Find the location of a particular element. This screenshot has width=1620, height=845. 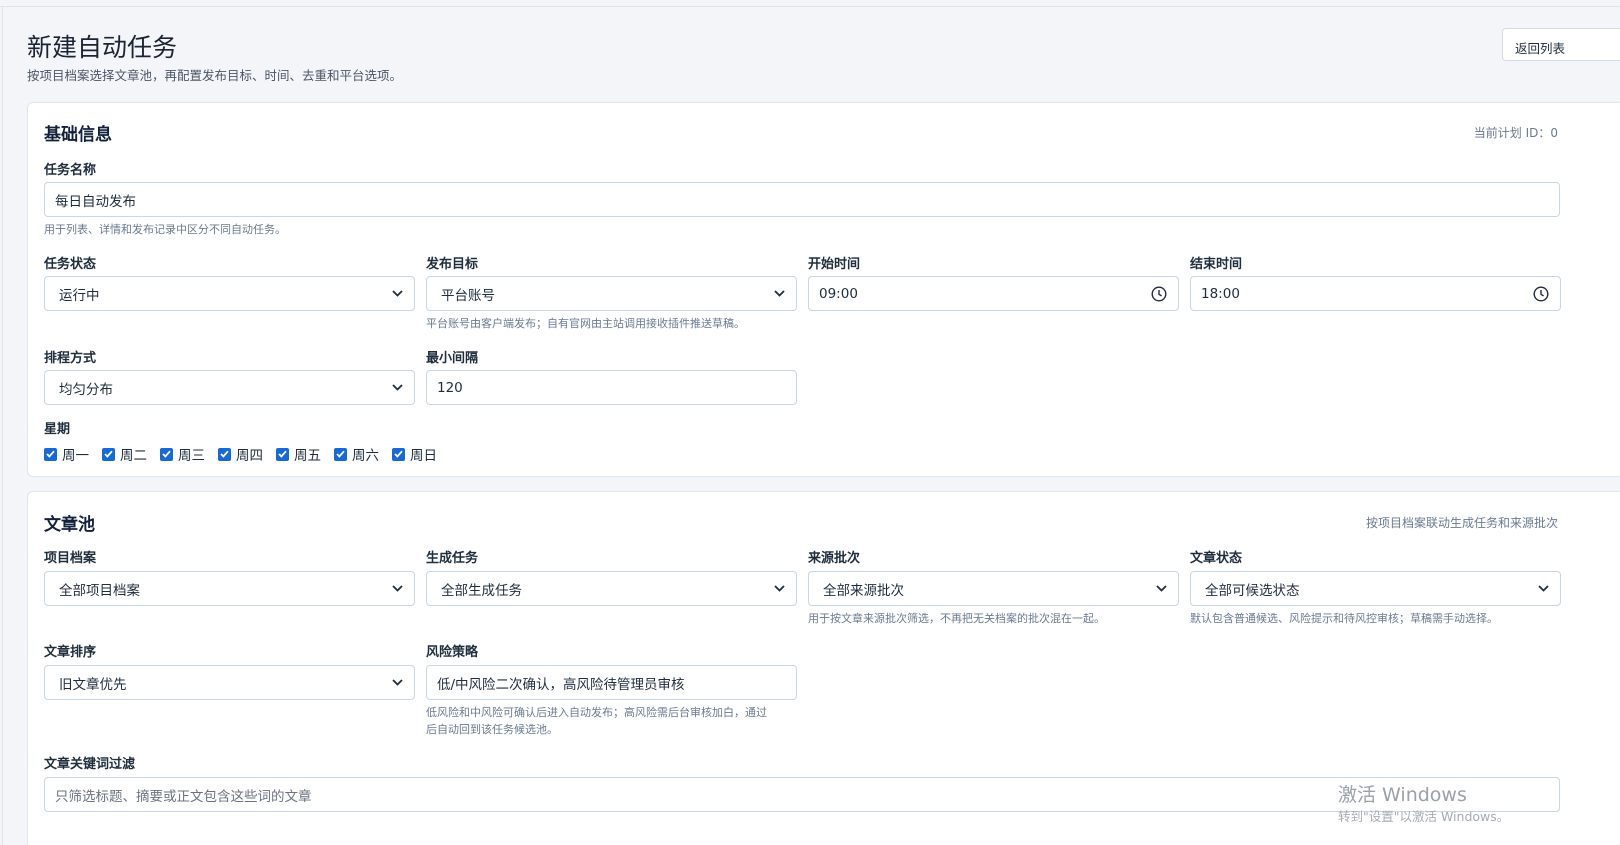

weekday-sun: 周日 is located at coordinates (414, 454).